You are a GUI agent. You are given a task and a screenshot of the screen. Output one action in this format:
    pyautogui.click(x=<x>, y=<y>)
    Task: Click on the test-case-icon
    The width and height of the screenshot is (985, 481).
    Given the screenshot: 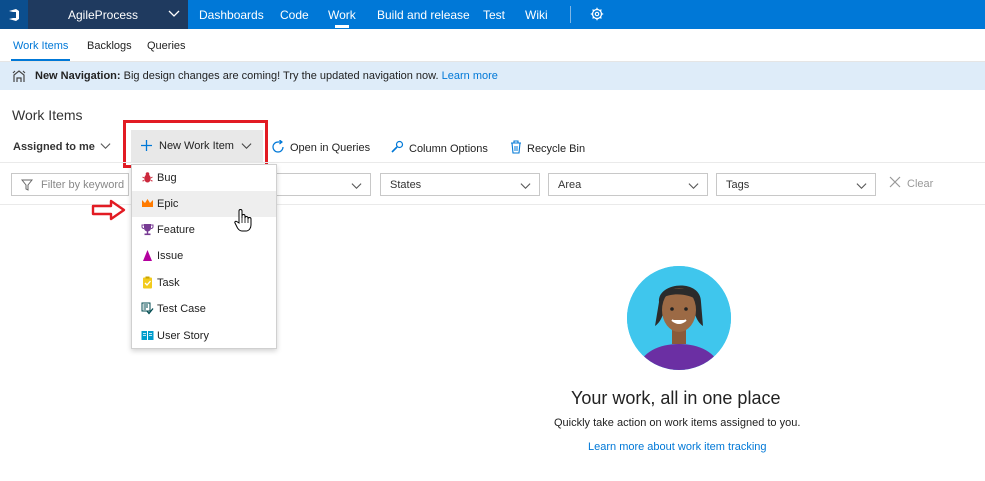 What is the action you would take?
    pyautogui.click(x=147, y=308)
    